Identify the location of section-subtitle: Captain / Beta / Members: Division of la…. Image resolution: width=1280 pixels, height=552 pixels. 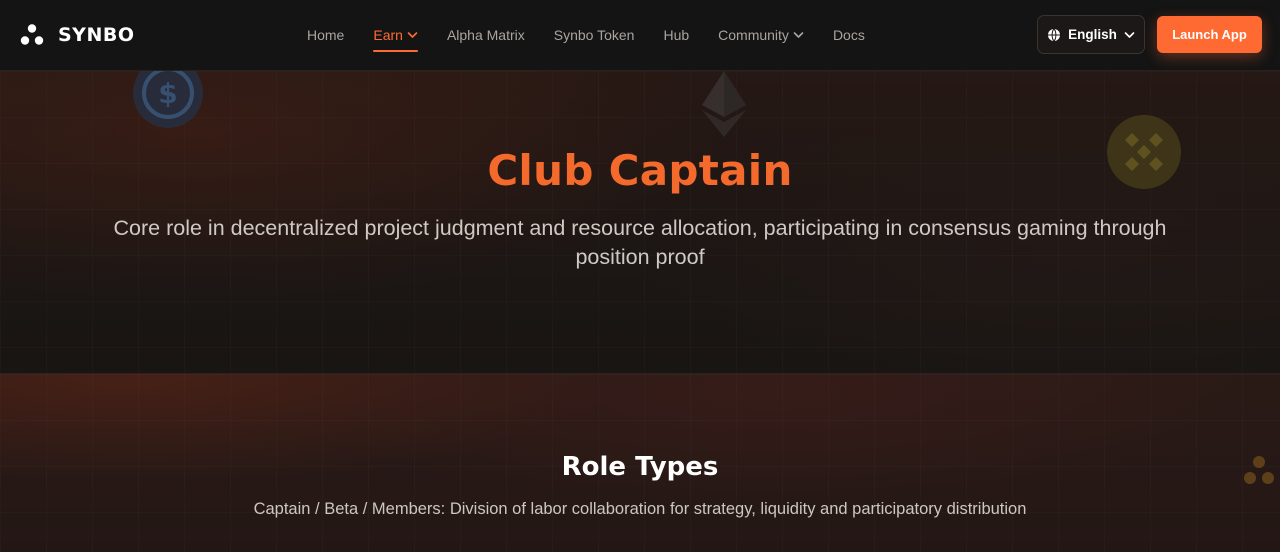
(640, 509).